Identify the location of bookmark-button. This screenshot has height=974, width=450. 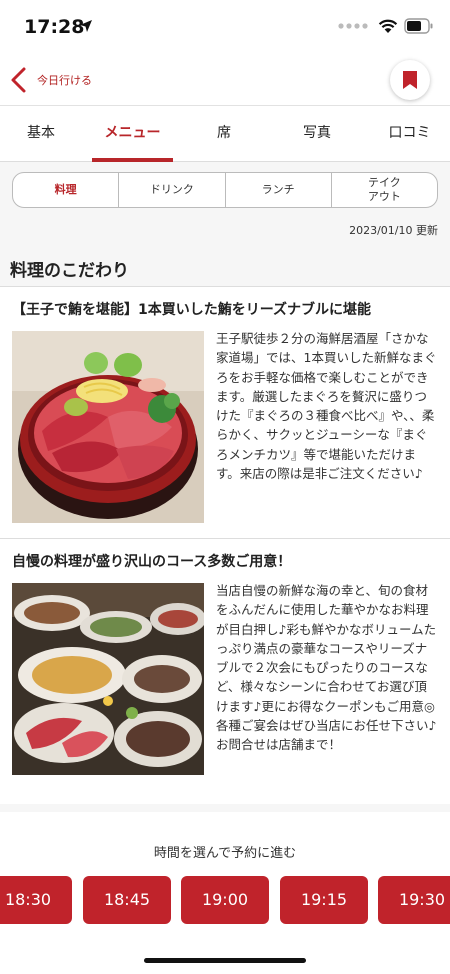
(410, 80).